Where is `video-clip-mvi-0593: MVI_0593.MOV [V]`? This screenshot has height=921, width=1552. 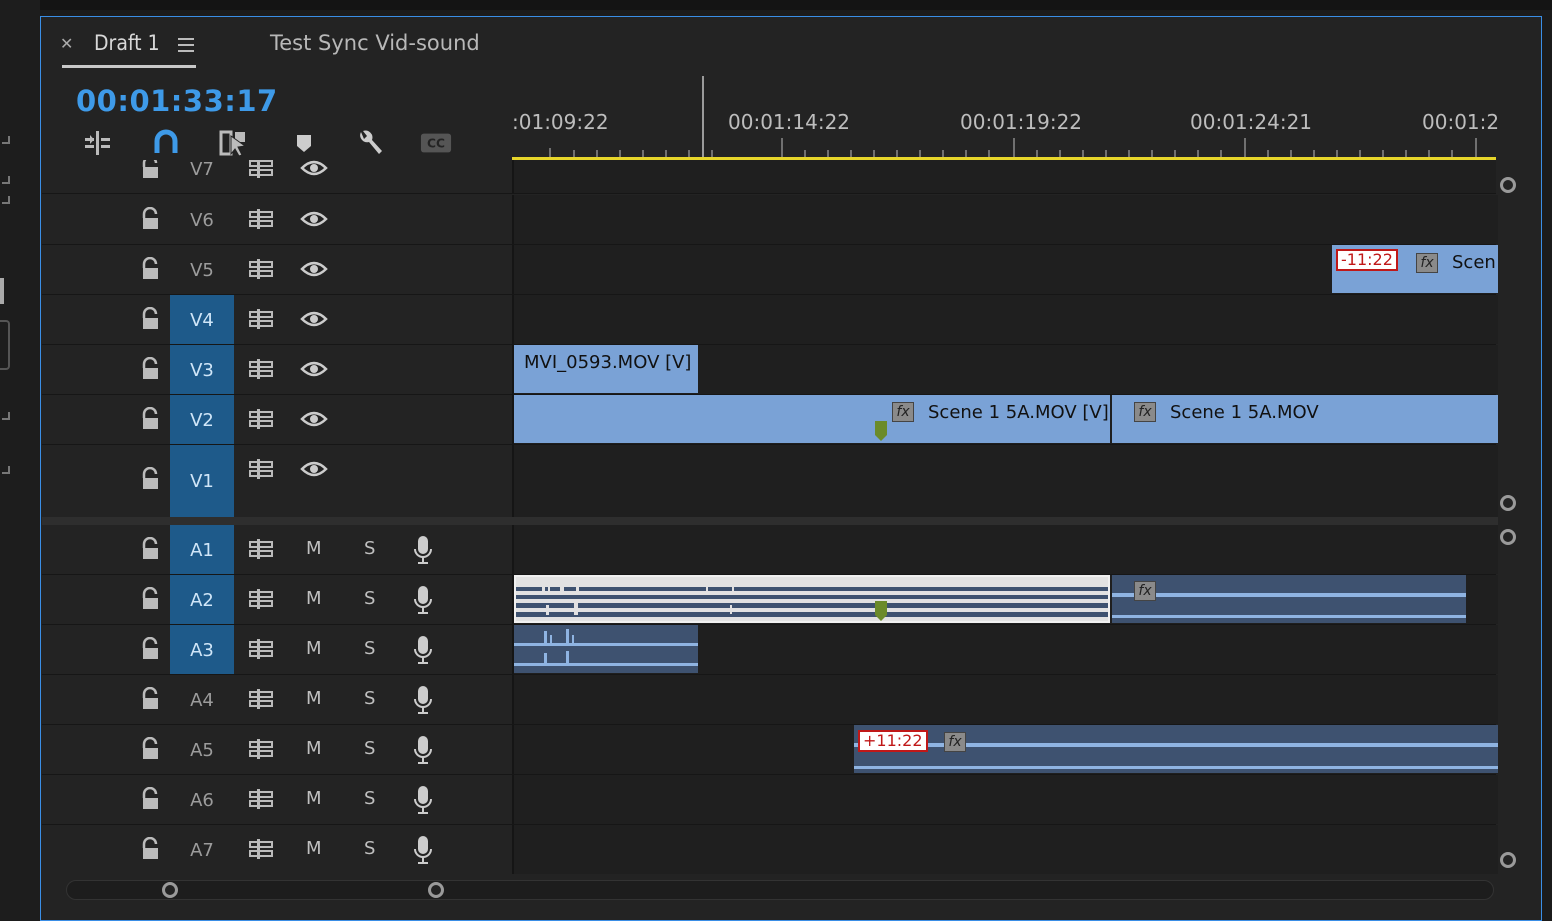 video-clip-mvi-0593: MVI_0593.MOV [V] is located at coordinates (606, 369).